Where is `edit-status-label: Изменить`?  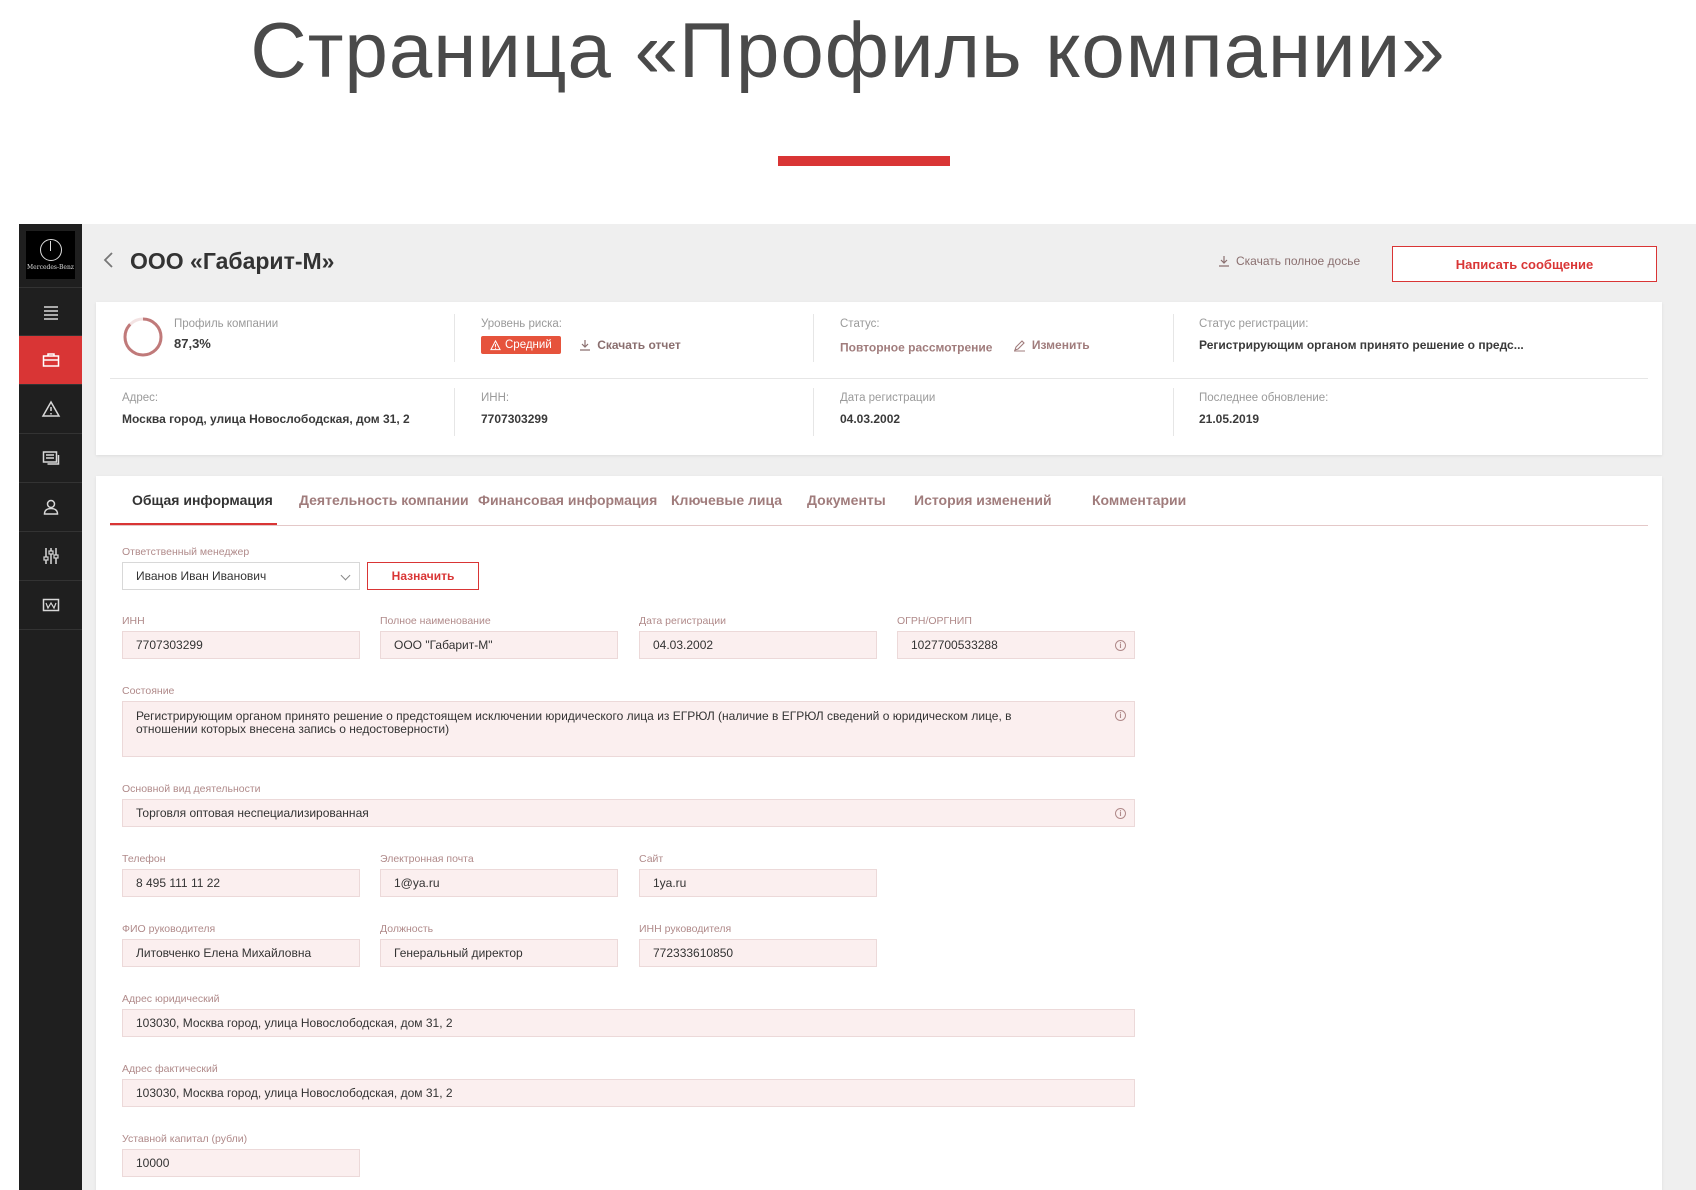
edit-status-label: Изменить is located at coordinates (1060, 345).